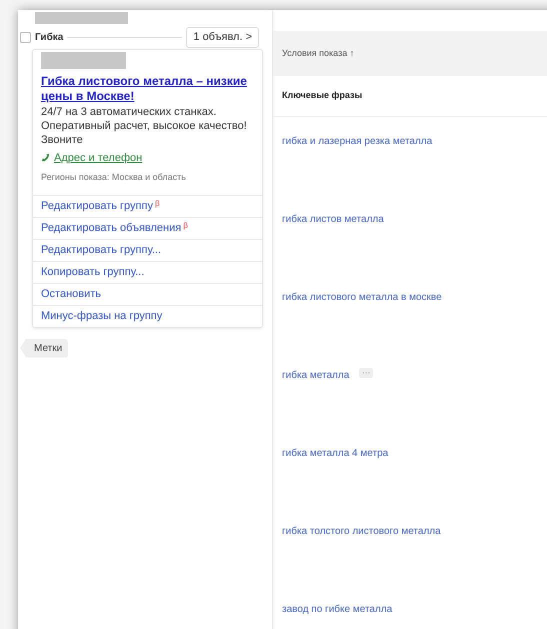 The image size is (547, 629). I want to click on ad-text: 24/7 на 3 автоматических станках. Оперативный расчет, высокое качество! Звоните, so click(144, 125).